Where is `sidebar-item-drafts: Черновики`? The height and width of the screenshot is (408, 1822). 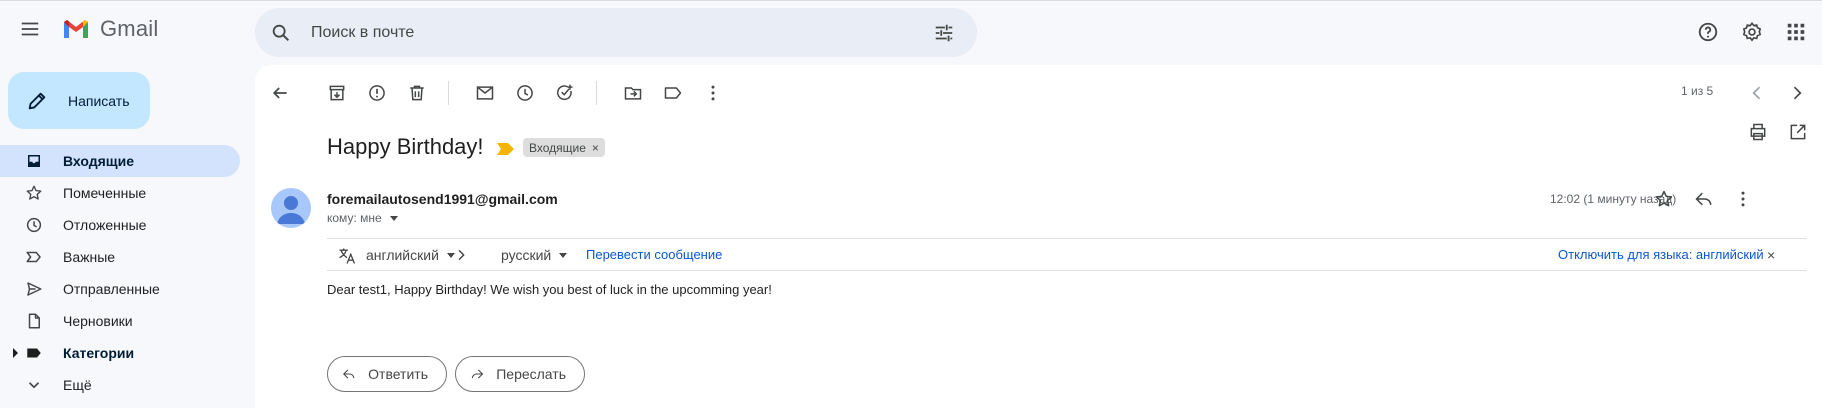 sidebar-item-drafts: Черновики is located at coordinates (120, 321).